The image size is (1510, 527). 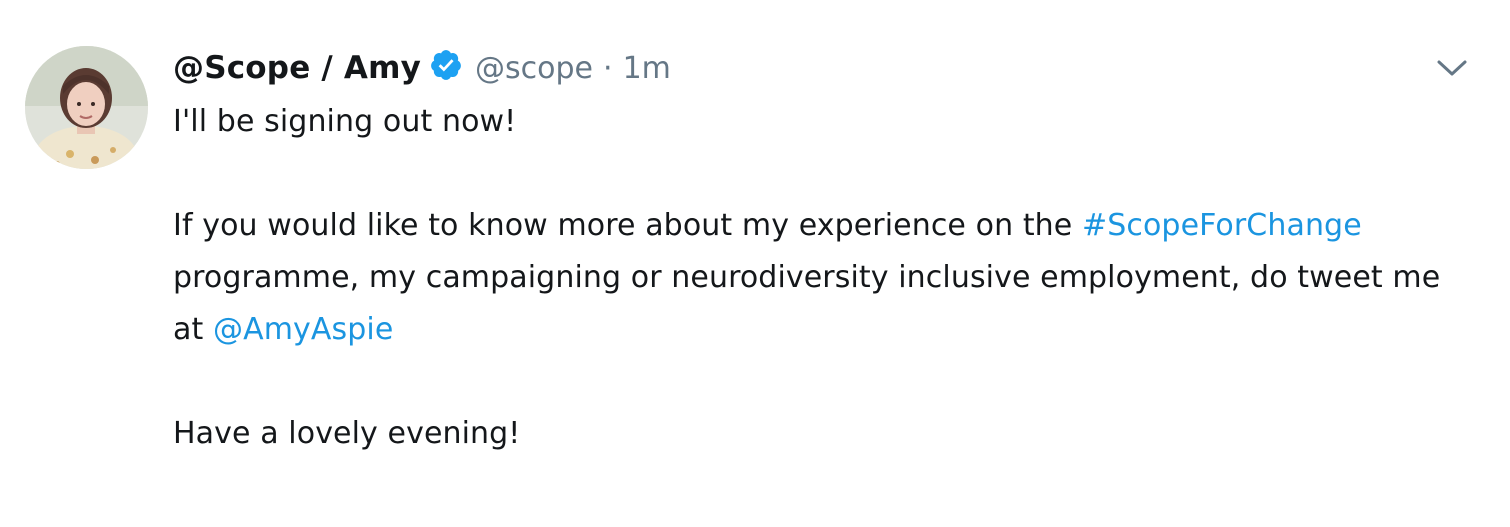 I want to click on mention-link: @AmyAspie, so click(x=303, y=329).